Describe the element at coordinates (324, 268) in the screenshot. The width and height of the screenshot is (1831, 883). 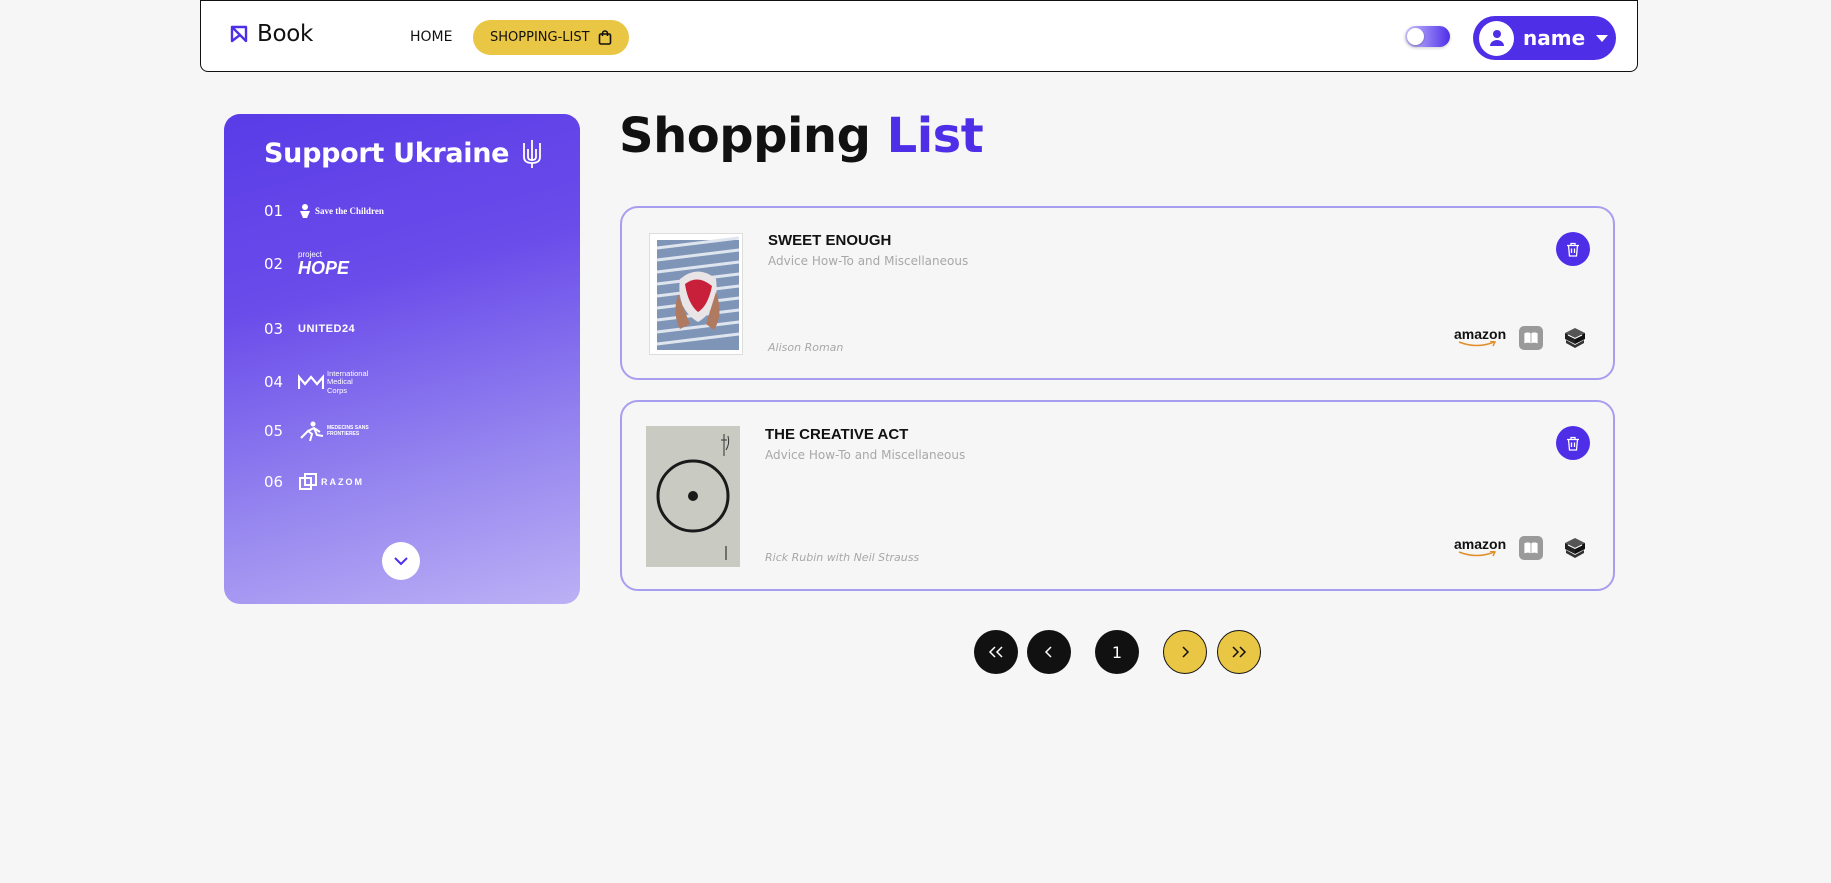
I see `fund-name: HOPE` at that location.